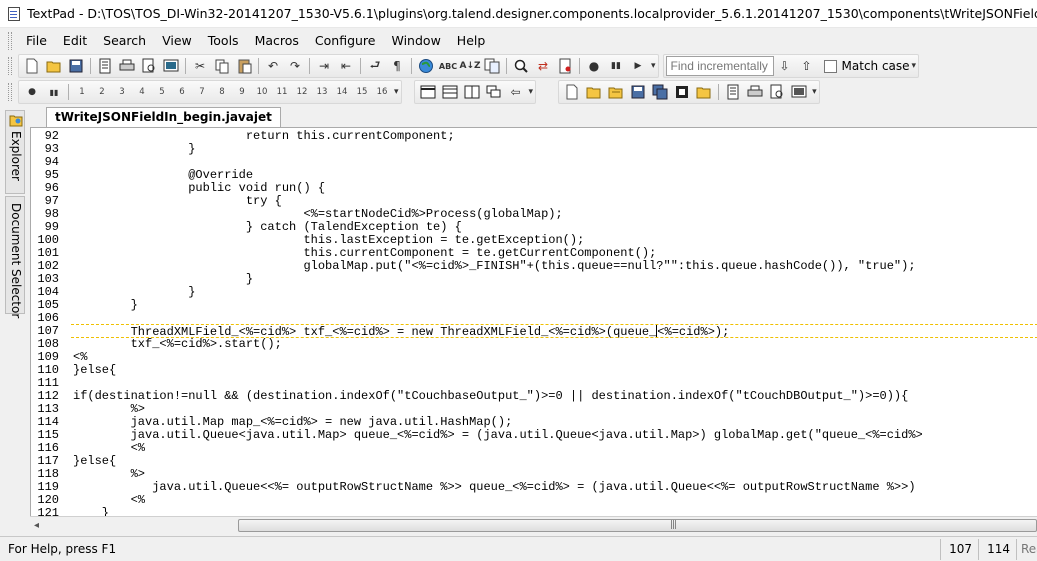  Describe the element at coordinates (450, 92) in the screenshot. I see `tile-split-icon` at that location.